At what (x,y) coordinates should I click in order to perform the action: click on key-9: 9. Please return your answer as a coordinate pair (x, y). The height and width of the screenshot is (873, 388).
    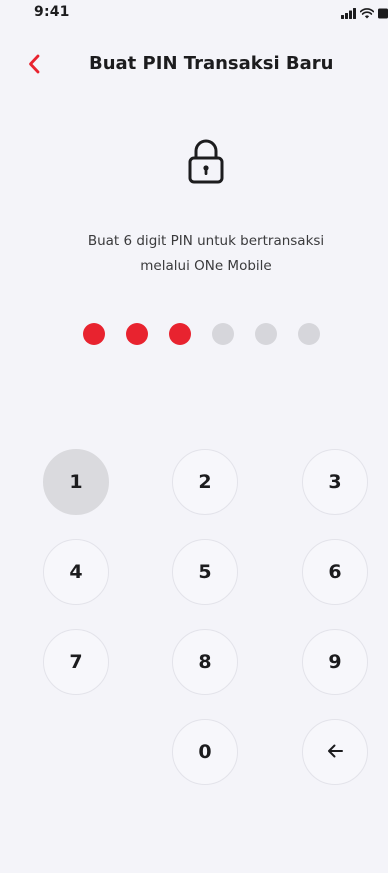
    Looking at the image, I should click on (335, 662).